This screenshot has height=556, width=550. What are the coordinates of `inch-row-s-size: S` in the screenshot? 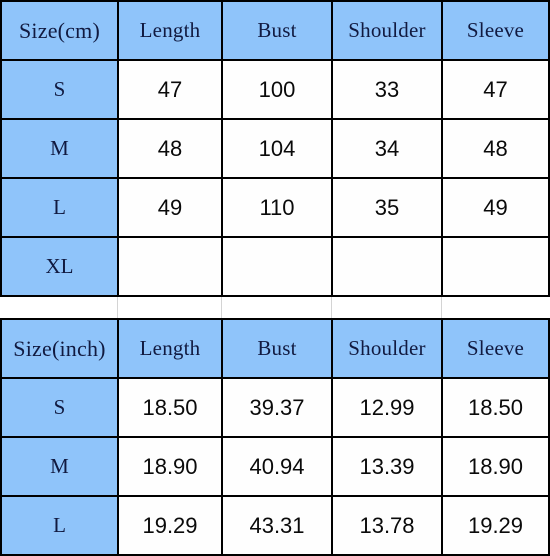 It's located at (59, 407).